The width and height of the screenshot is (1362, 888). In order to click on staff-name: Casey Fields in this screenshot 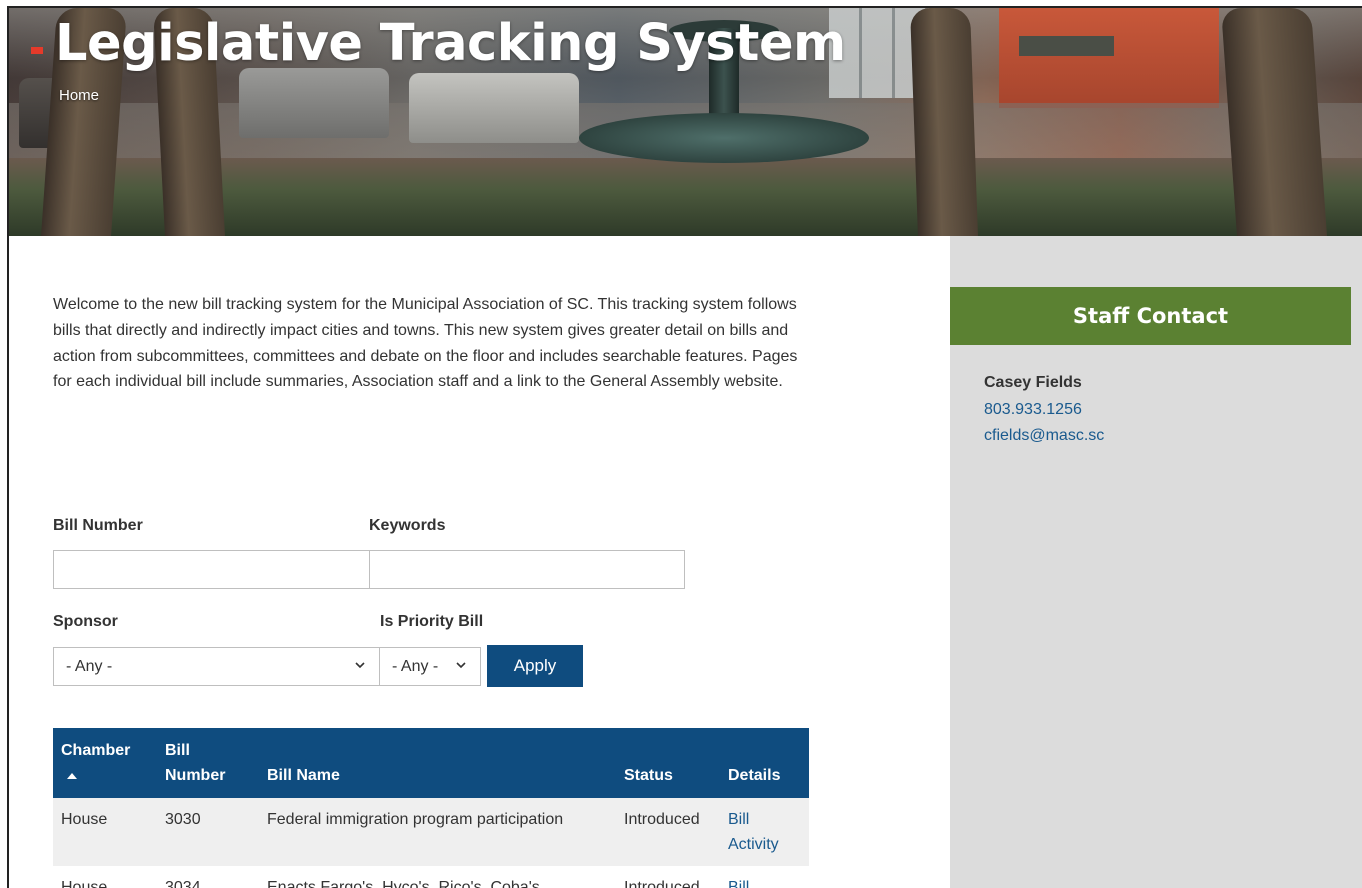, I will do `click(1033, 382)`.